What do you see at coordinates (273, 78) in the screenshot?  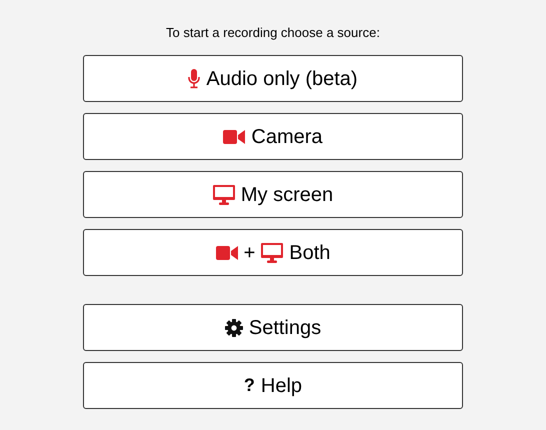 I see `audio-only-button: Audio only (beta)` at bounding box center [273, 78].